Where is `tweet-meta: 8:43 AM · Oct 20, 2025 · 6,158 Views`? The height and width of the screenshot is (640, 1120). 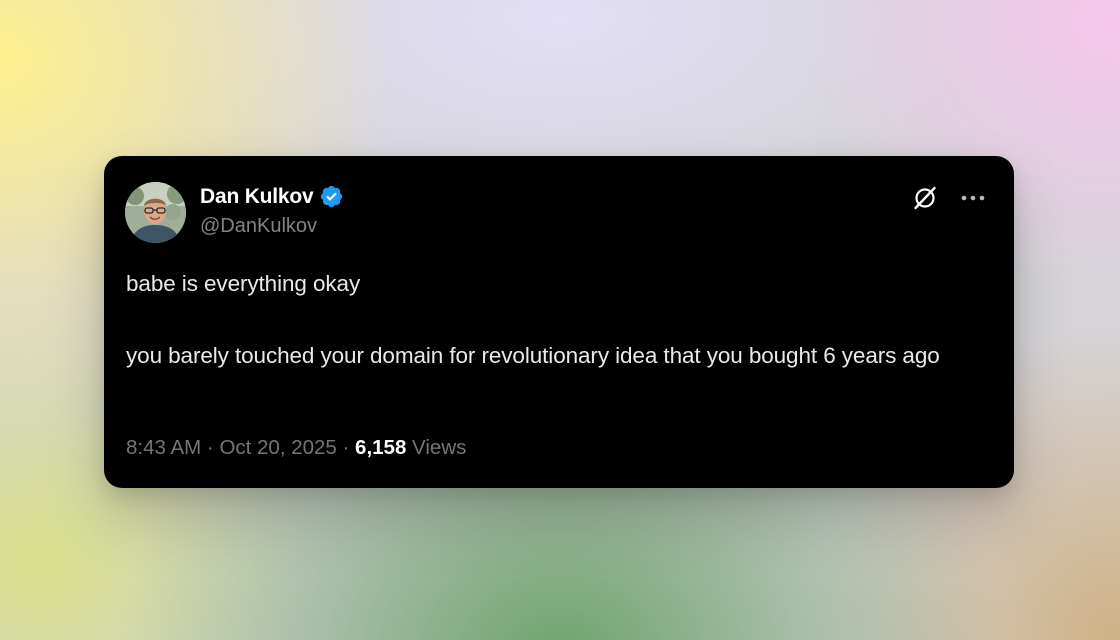 tweet-meta: 8:43 AM · Oct 20, 2025 · 6,158 Views is located at coordinates (296, 448).